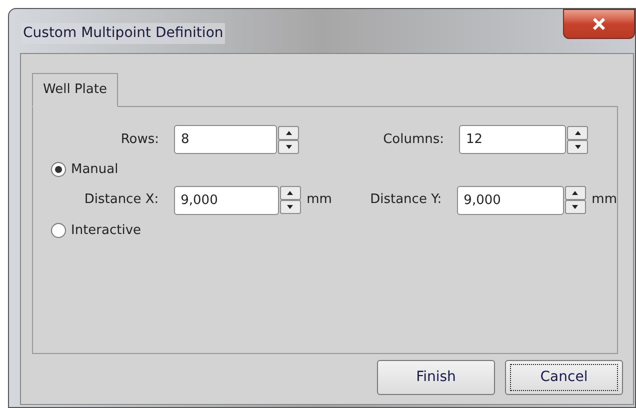 The image size is (636, 408). I want to click on field-label: Rows:, so click(139, 139).